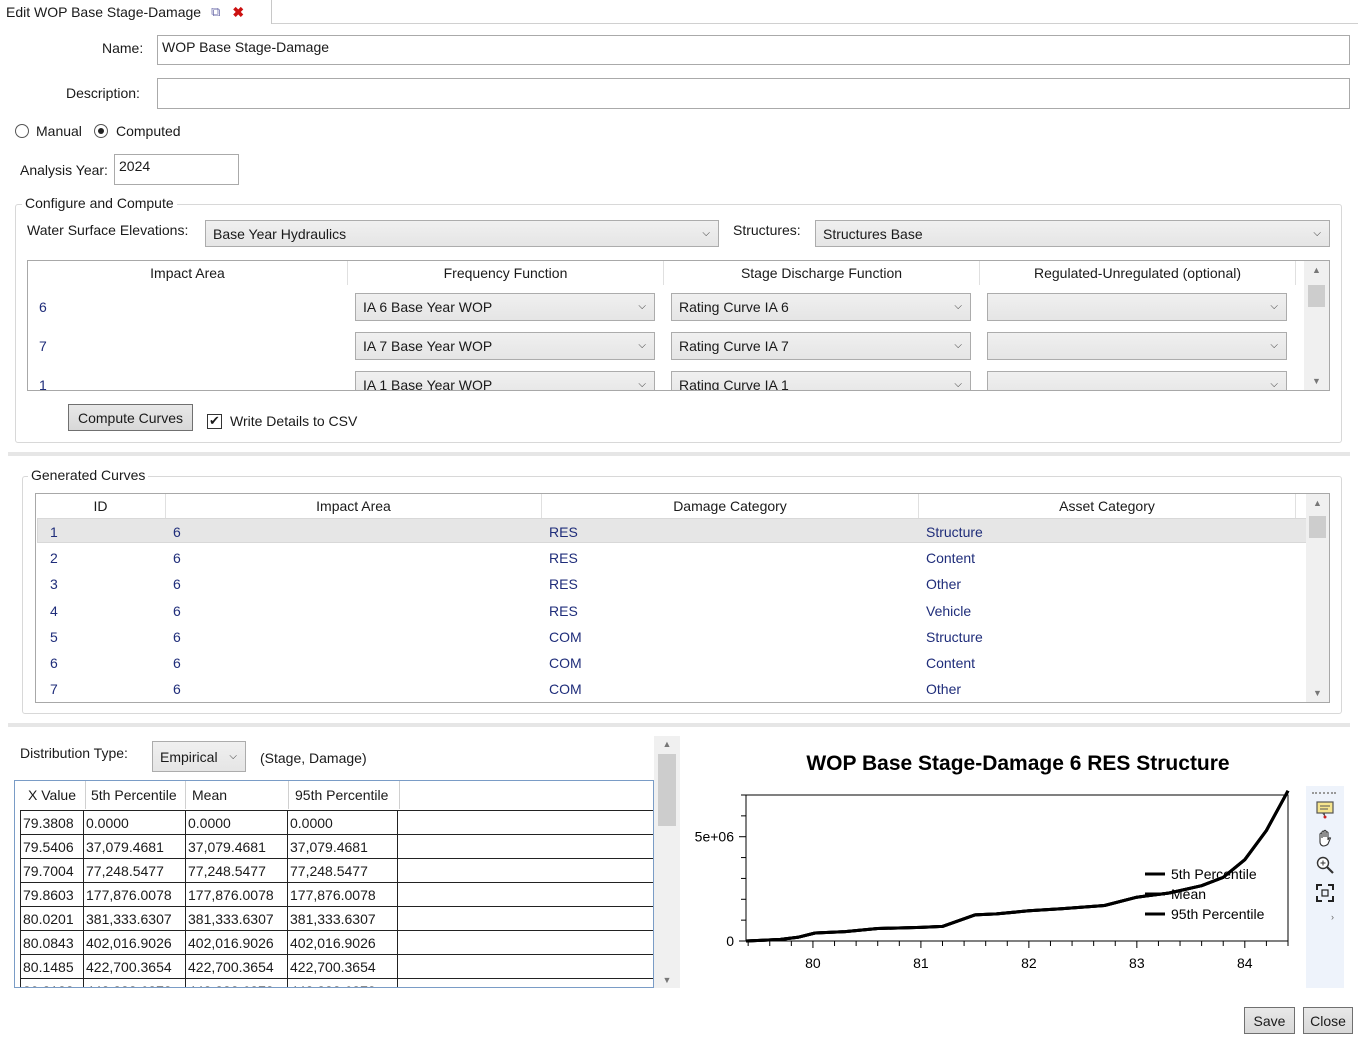  I want to click on toolbar-overflow-icon: ›, so click(1332, 917).